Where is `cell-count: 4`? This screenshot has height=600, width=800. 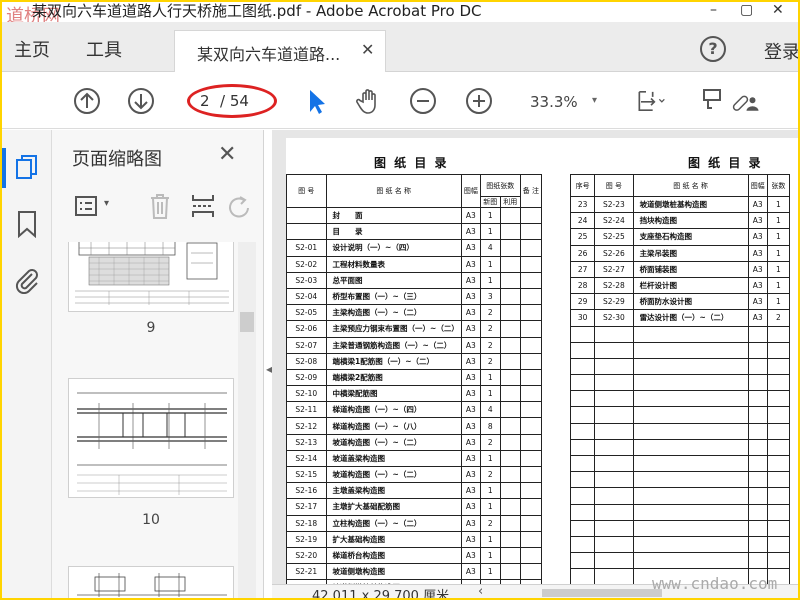
cell-count: 4 is located at coordinates (490, 248).